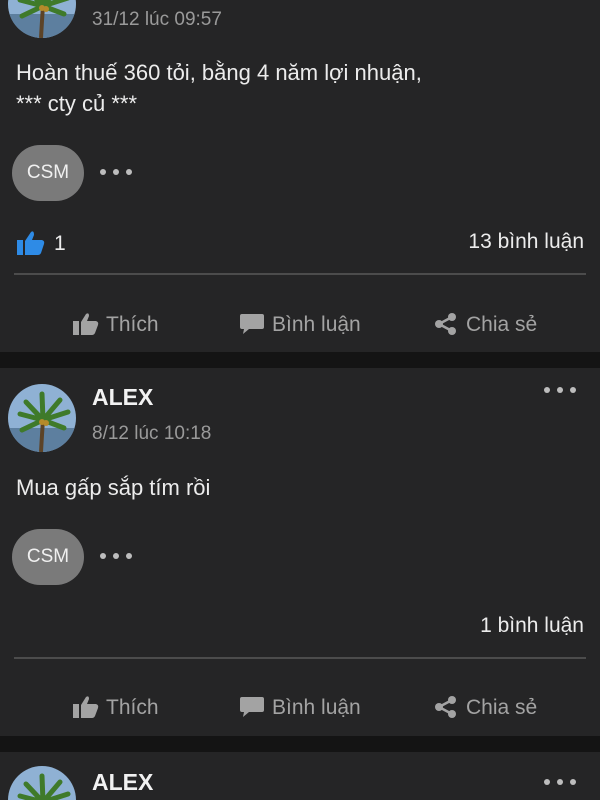 The width and height of the screenshot is (600, 800). What do you see at coordinates (300, 628) in the screenshot?
I see `post-stats: 1 bình luận` at bounding box center [300, 628].